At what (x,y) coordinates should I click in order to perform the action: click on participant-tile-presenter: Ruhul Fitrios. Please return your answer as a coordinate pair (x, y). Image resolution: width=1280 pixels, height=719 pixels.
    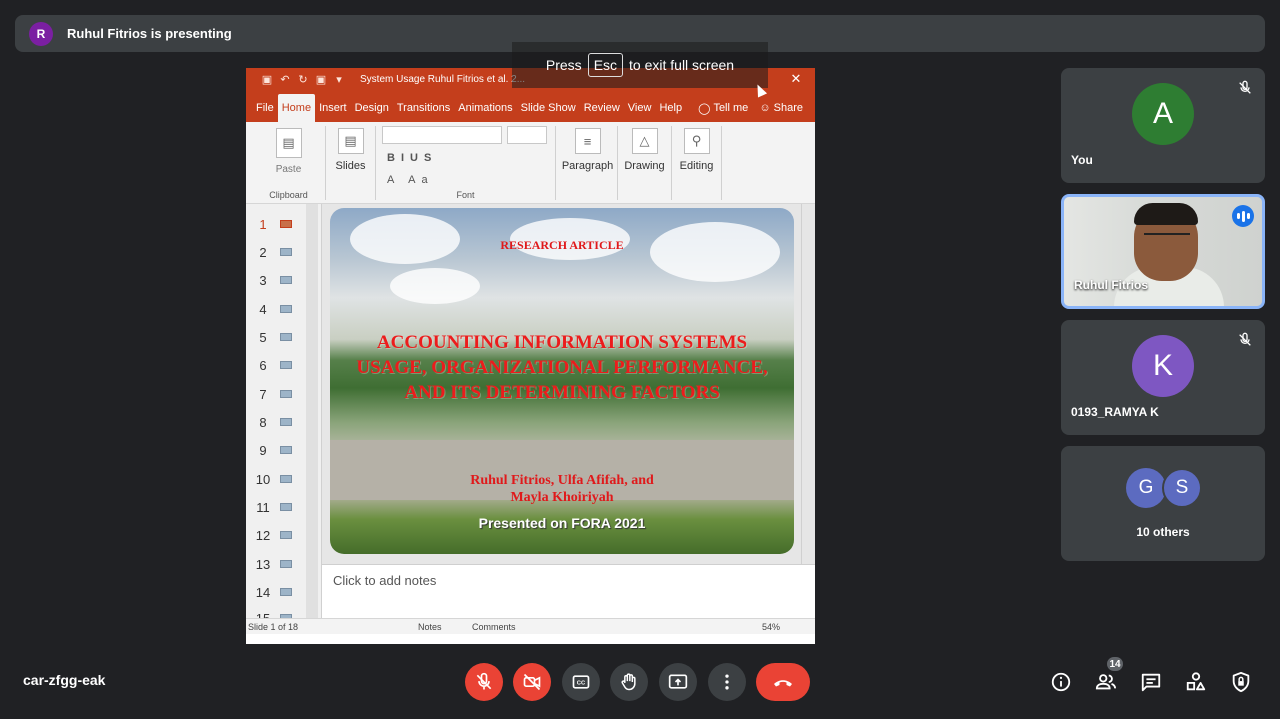
    Looking at the image, I should click on (1163, 251).